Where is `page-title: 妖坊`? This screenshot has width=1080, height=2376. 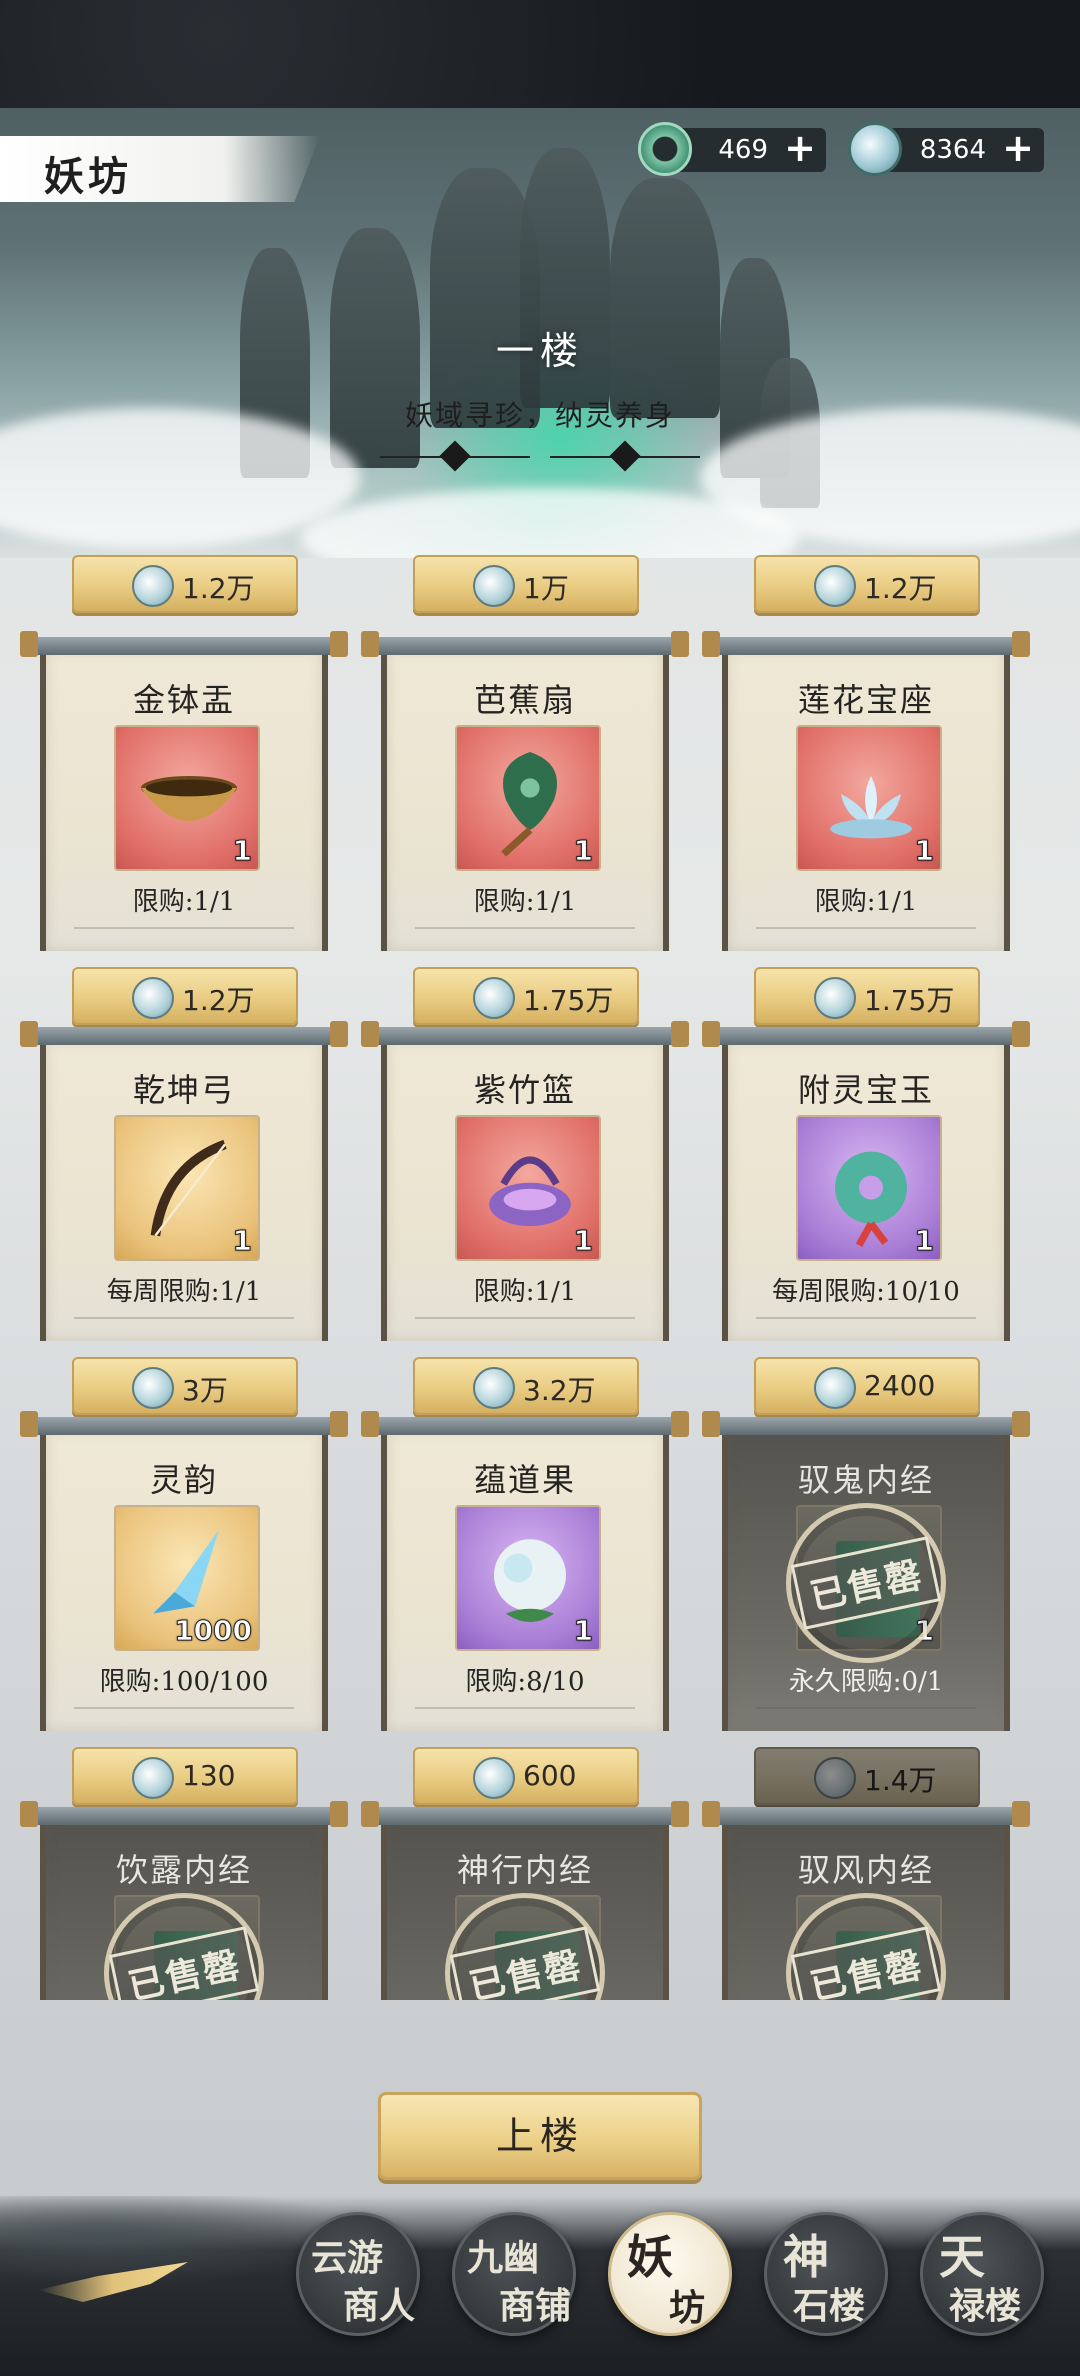
page-title: 妖坊 is located at coordinates (88, 176).